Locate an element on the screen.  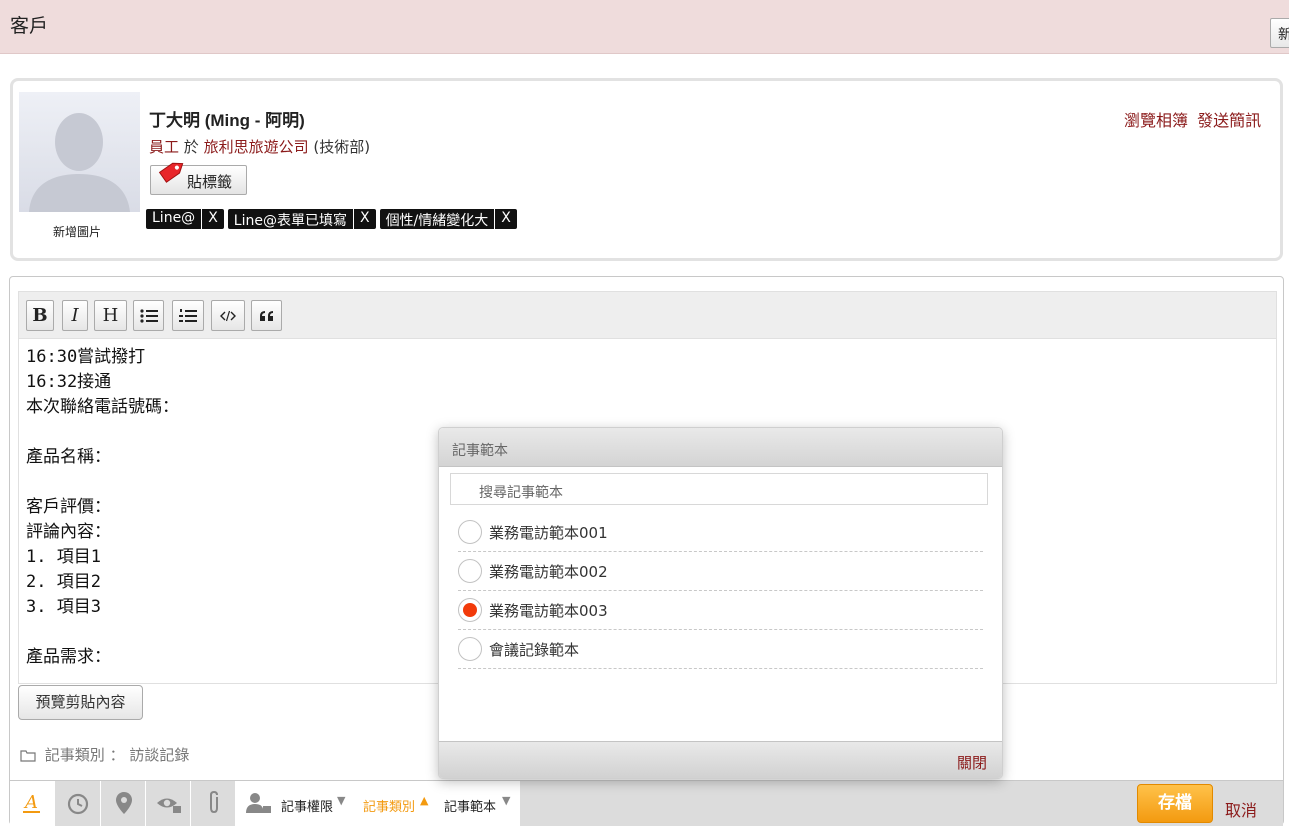
paperclip-icon is located at coordinates (214, 802).